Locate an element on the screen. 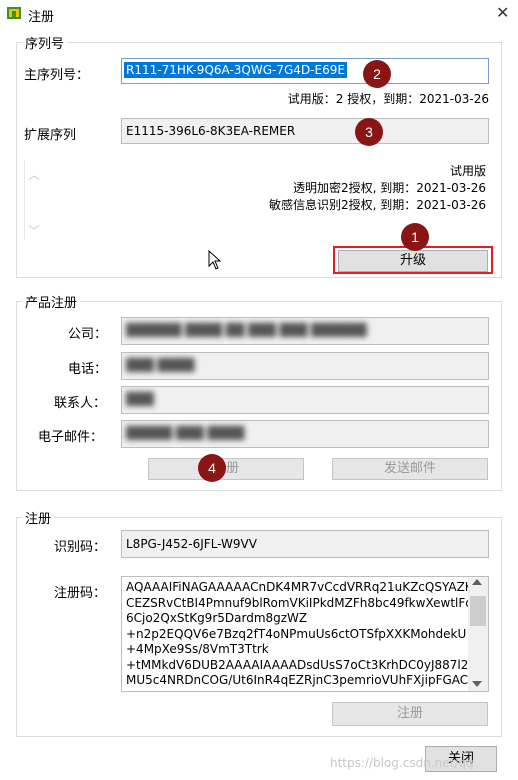  code-line: 6Cjo2QxStKg9r5Dardm8gzWZ is located at coordinates (217, 618).